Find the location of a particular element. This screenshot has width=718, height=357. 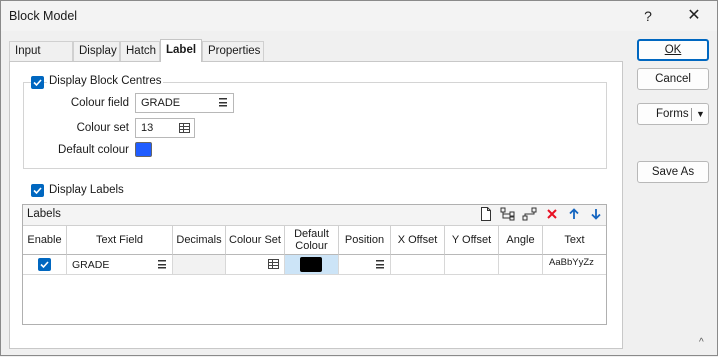

col-header-decimals: Decimals is located at coordinates (199, 240).